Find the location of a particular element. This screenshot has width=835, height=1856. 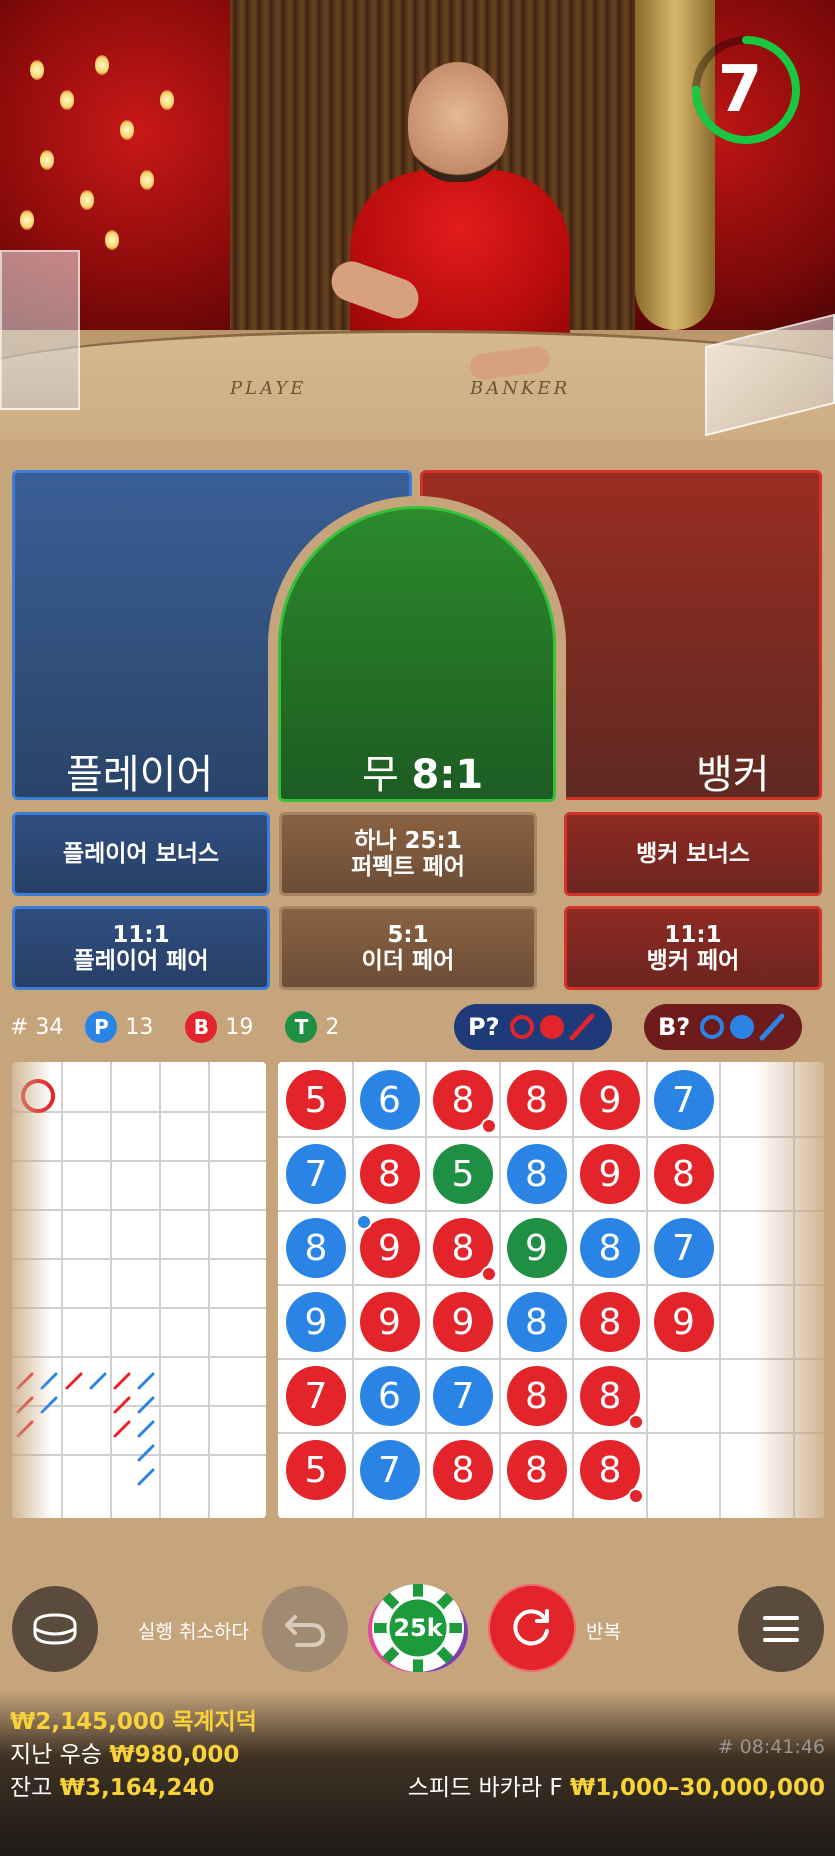

round-stats: # 34 P 13 B 19 T 2 is located at coordinates (174, 1027).